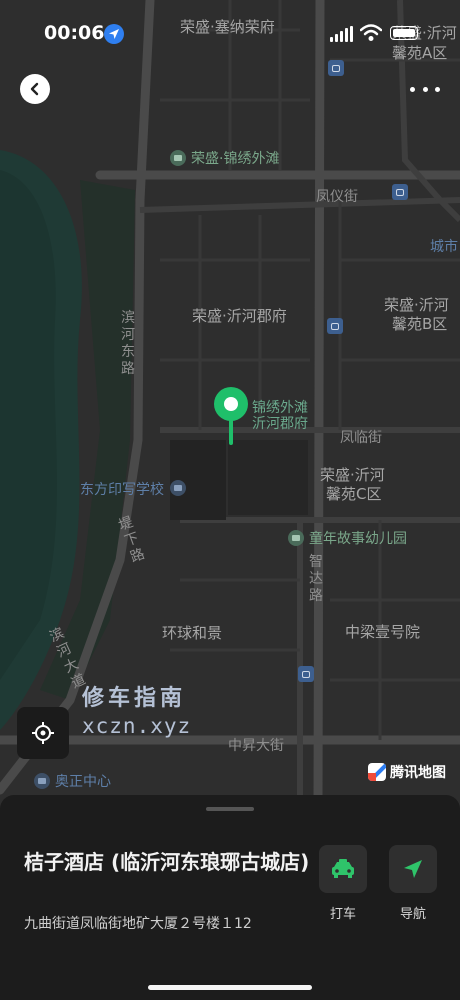 Image resolution: width=460 pixels, height=1000 pixels. Describe the element at coordinates (230, 987) in the screenshot. I see `home-indicator` at that location.